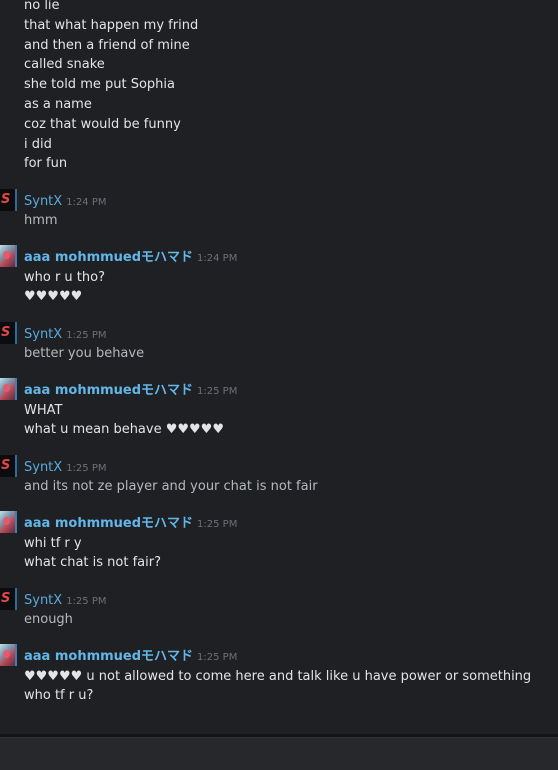  Describe the element at coordinates (38, 144) in the screenshot. I see `message-line: i did` at that location.